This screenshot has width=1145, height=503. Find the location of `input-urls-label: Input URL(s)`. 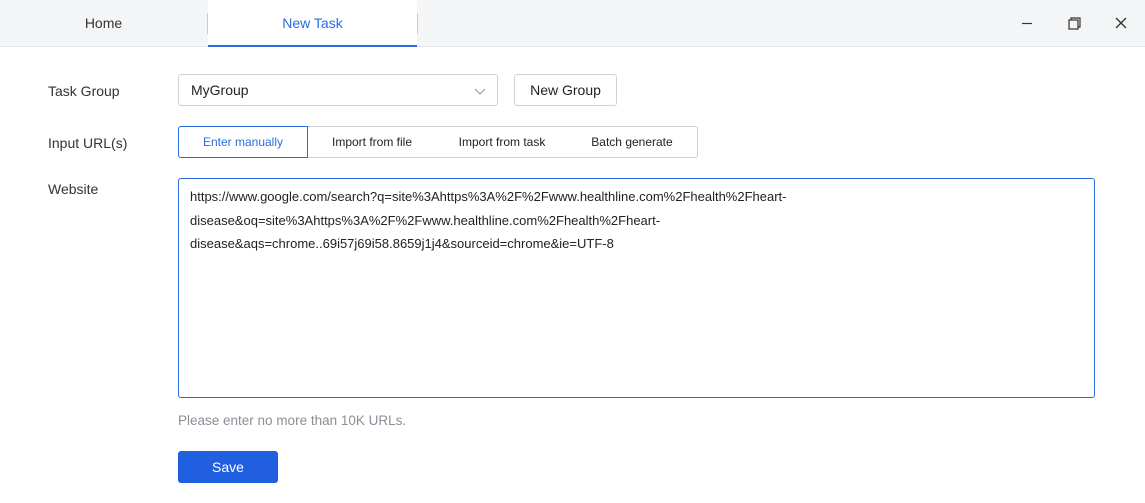

input-urls-label: Input URL(s) is located at coordinates (88, 143).